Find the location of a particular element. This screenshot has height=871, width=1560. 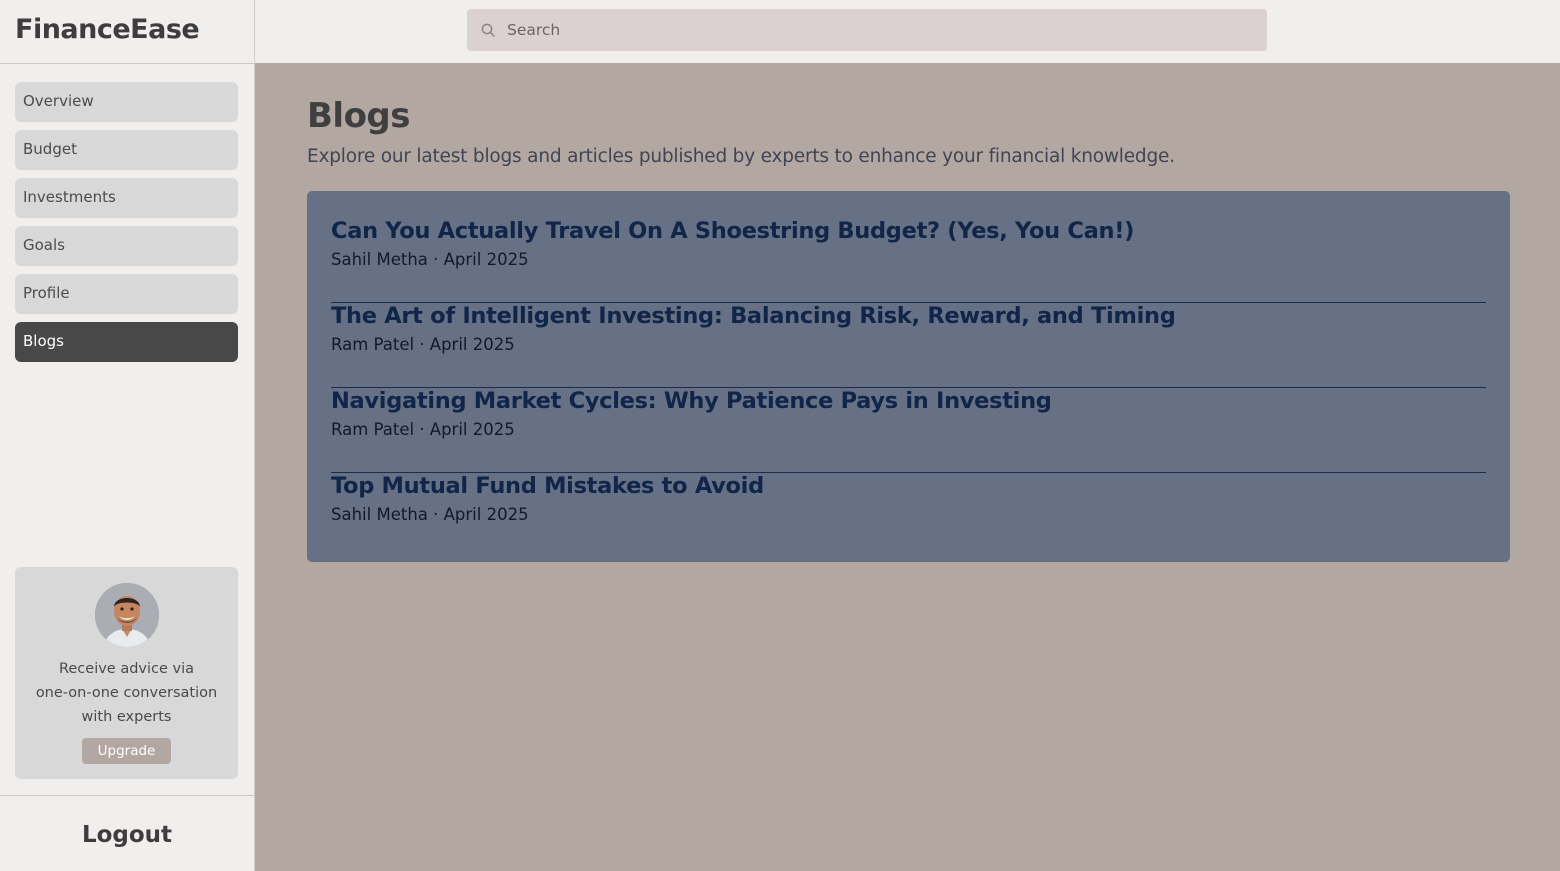

promo-line-2: one-on-one conversation is located at coordinates (126, 693).